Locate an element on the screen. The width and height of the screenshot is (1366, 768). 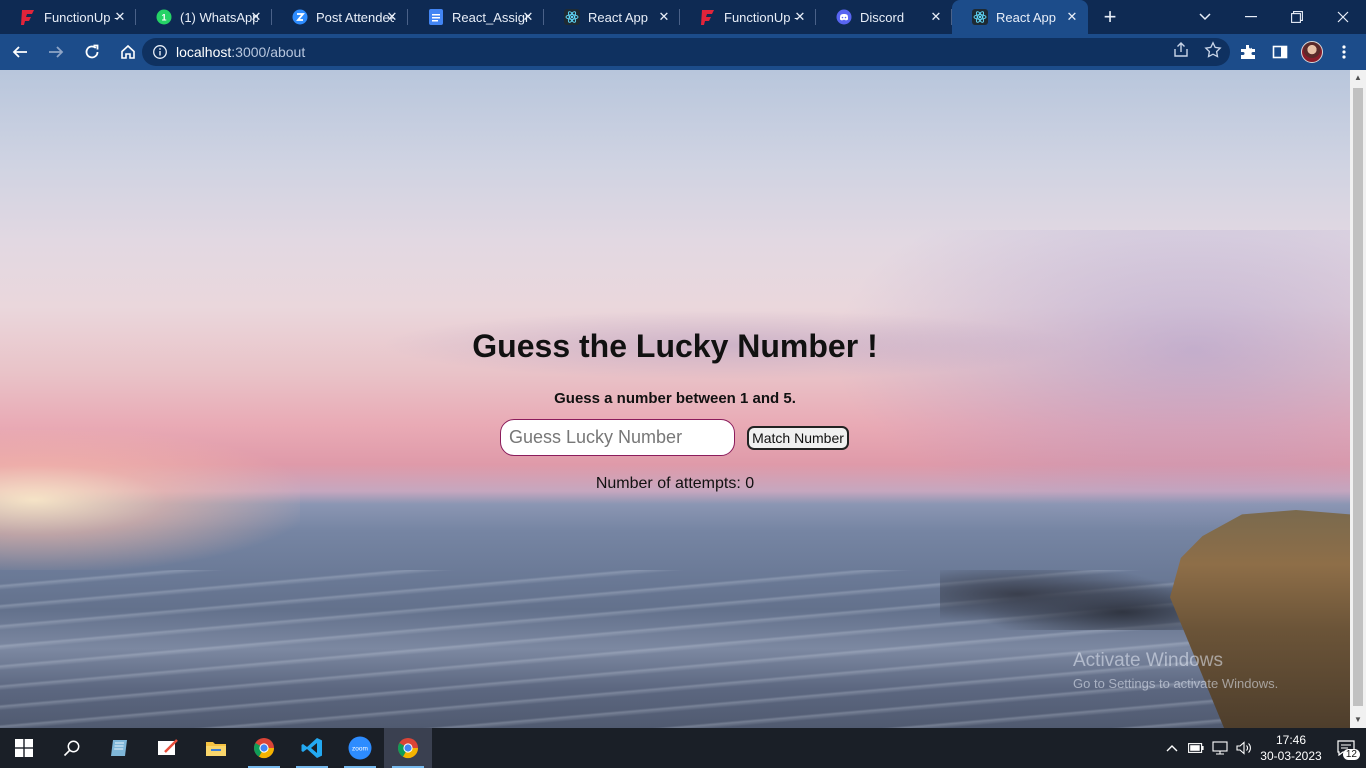
tab-functionup-2: FunctionUp - ✕ is located at coordinates (748, 17).